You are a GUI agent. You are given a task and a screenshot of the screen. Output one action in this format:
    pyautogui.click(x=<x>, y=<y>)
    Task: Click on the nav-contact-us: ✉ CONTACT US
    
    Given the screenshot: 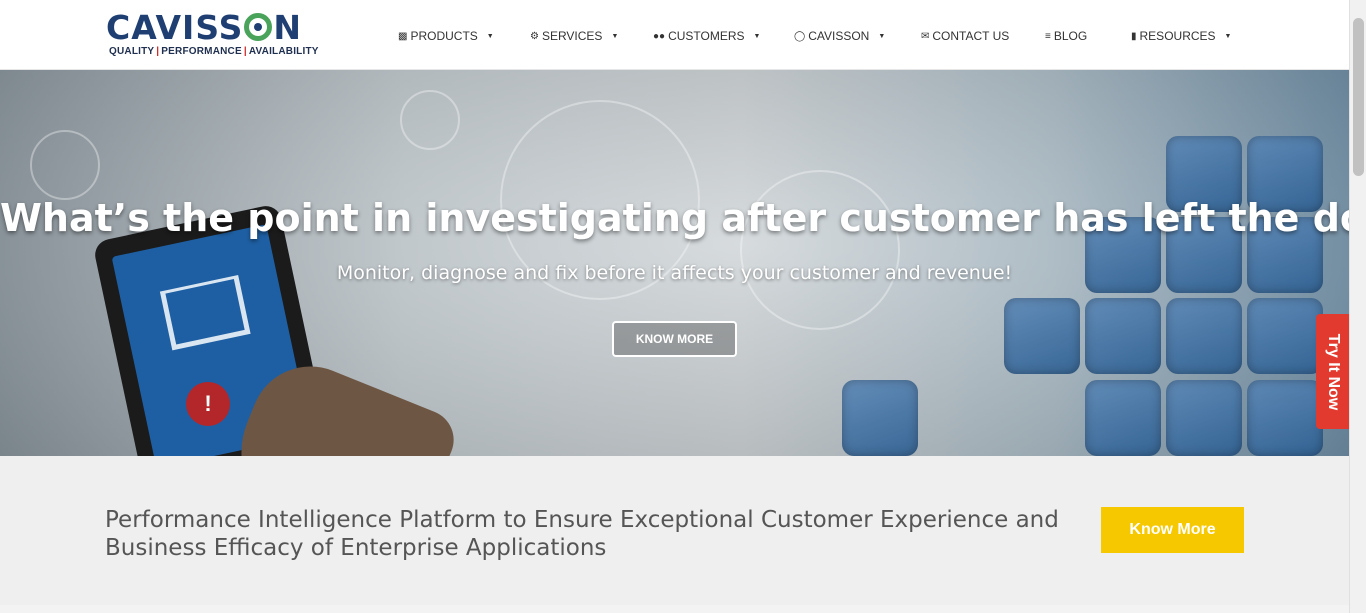 What is the action you would take?
    pyautogui.click(x=965, y=36)
    